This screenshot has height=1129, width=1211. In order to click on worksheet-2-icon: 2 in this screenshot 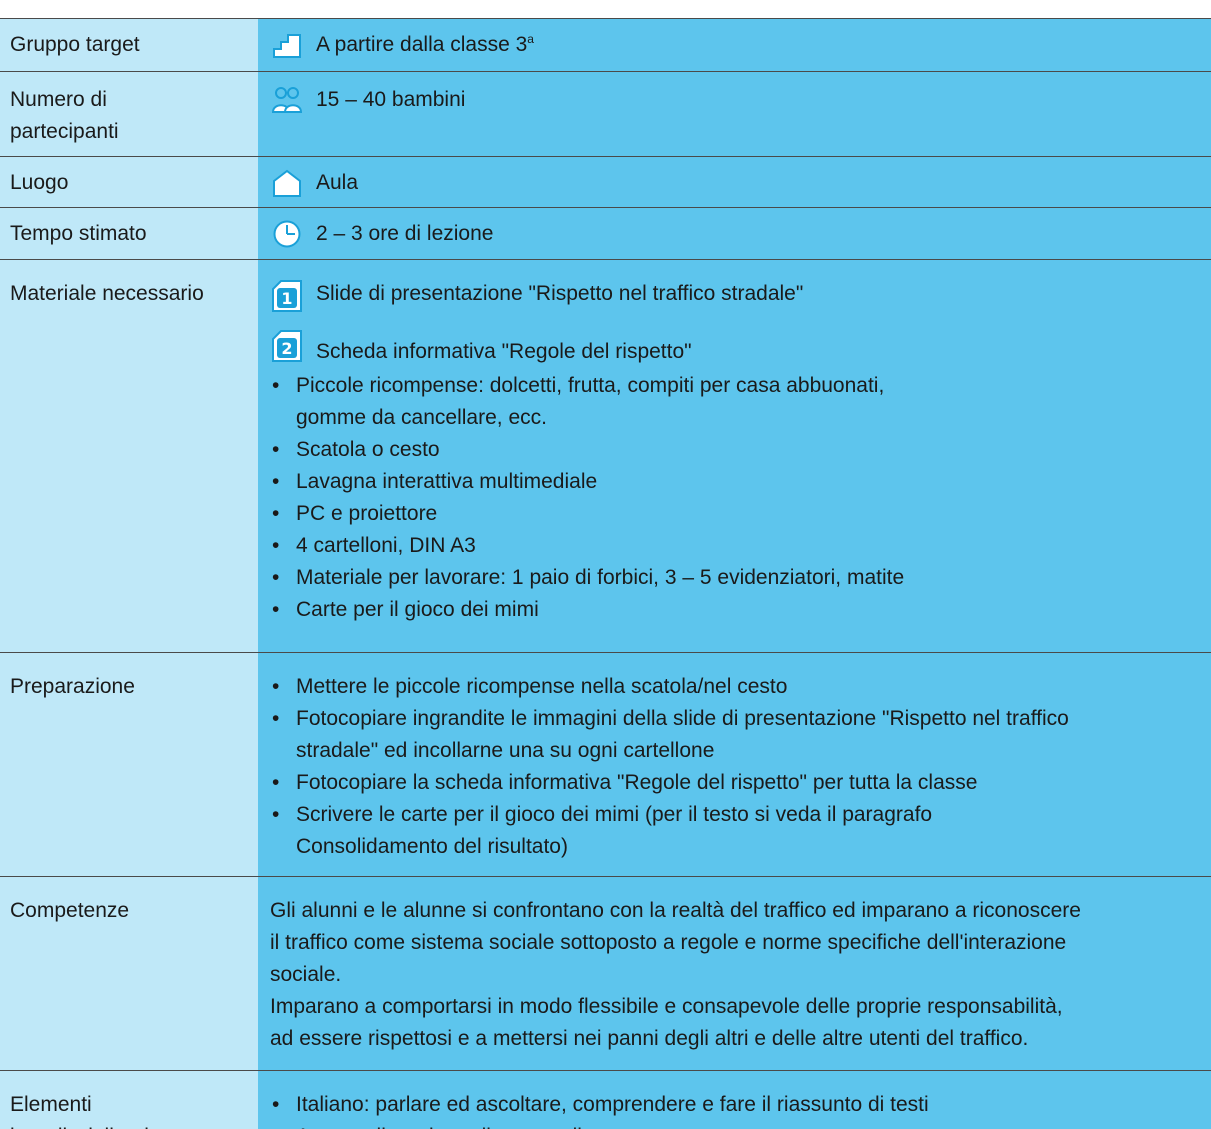, I will do `click(287, 346)`.